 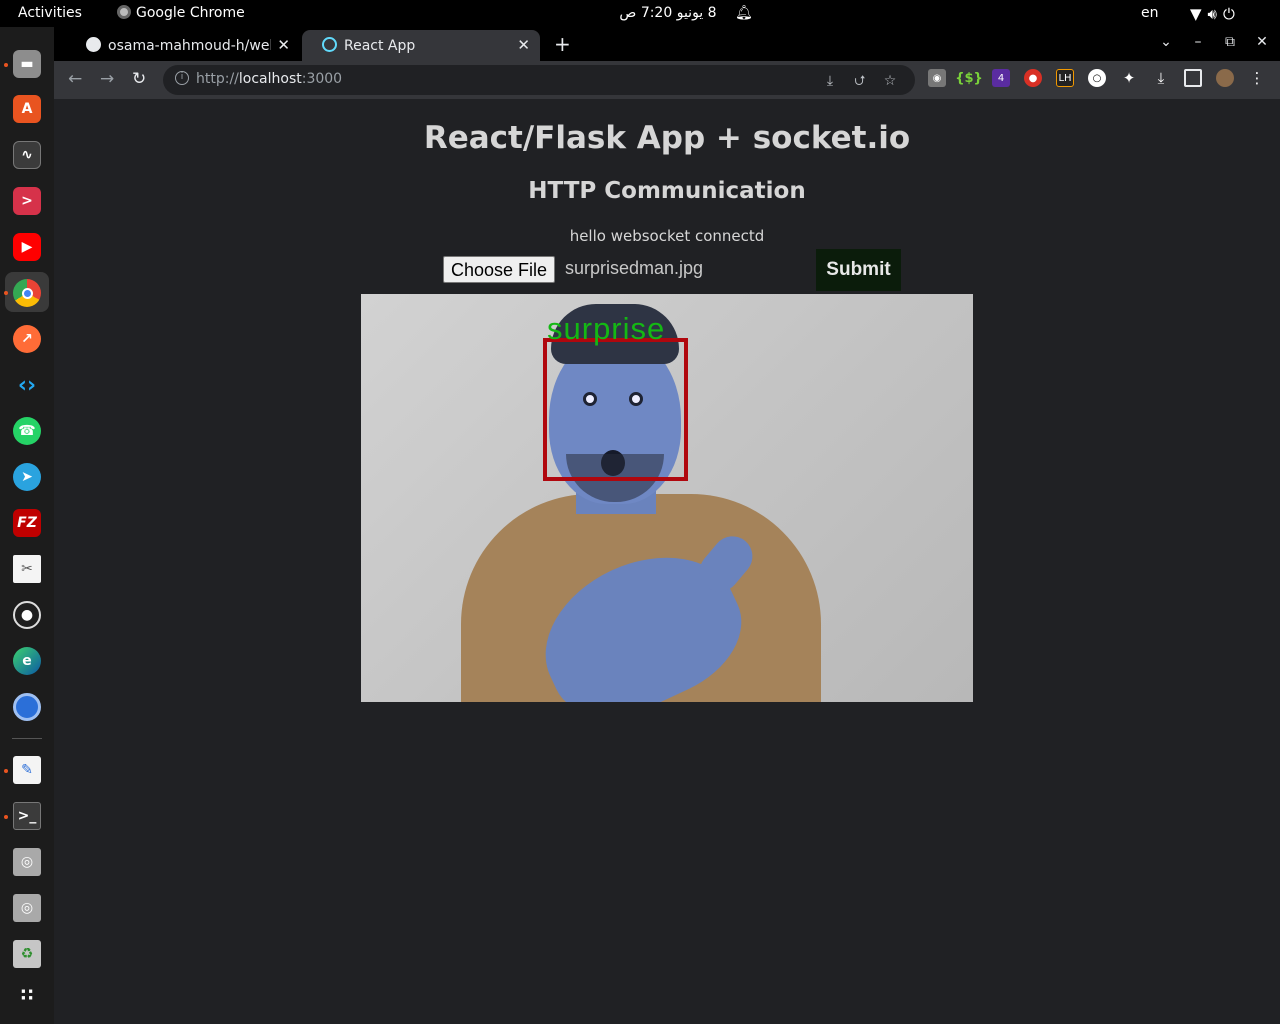 I want to click on share-icon: ⮍, so click(x=860, y=82).